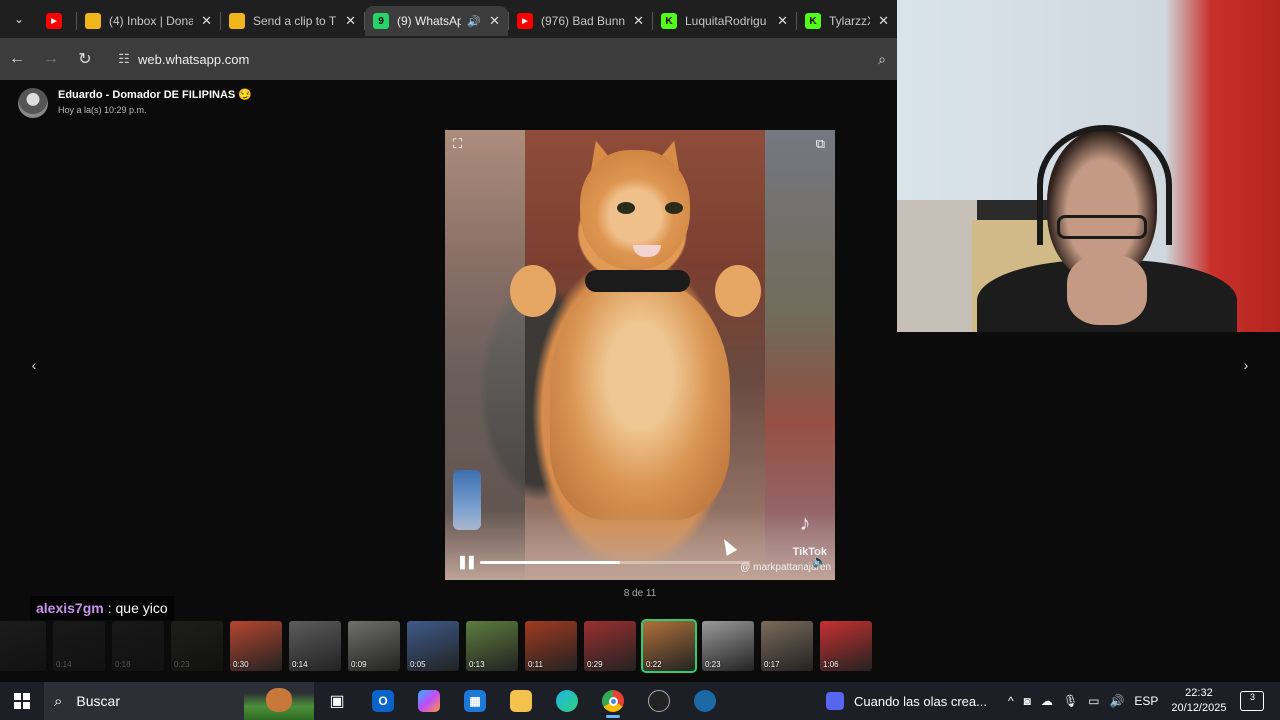  What do you see at coordinates (1116, 701) in the screenshot?
I see `speaker-icon: 🔊` at bounding box center [1116, 701].